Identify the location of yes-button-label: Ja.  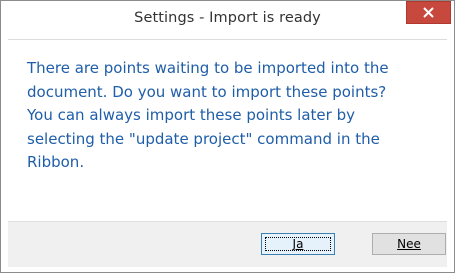
(298, 244).